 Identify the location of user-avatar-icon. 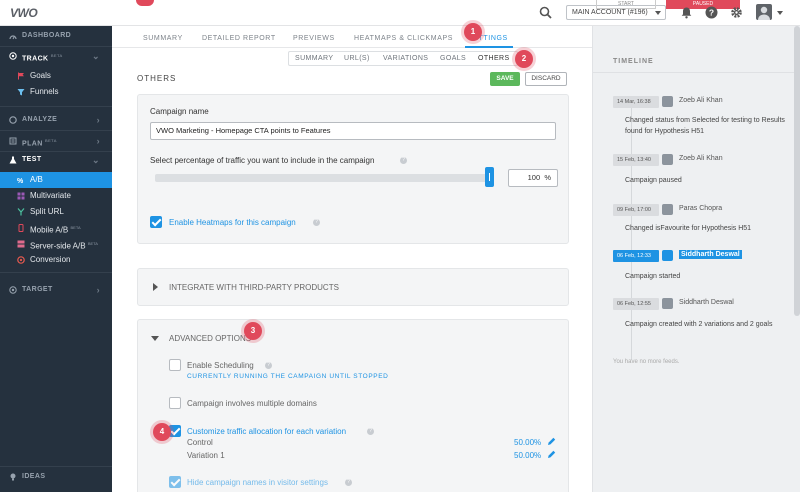
(764, 12).